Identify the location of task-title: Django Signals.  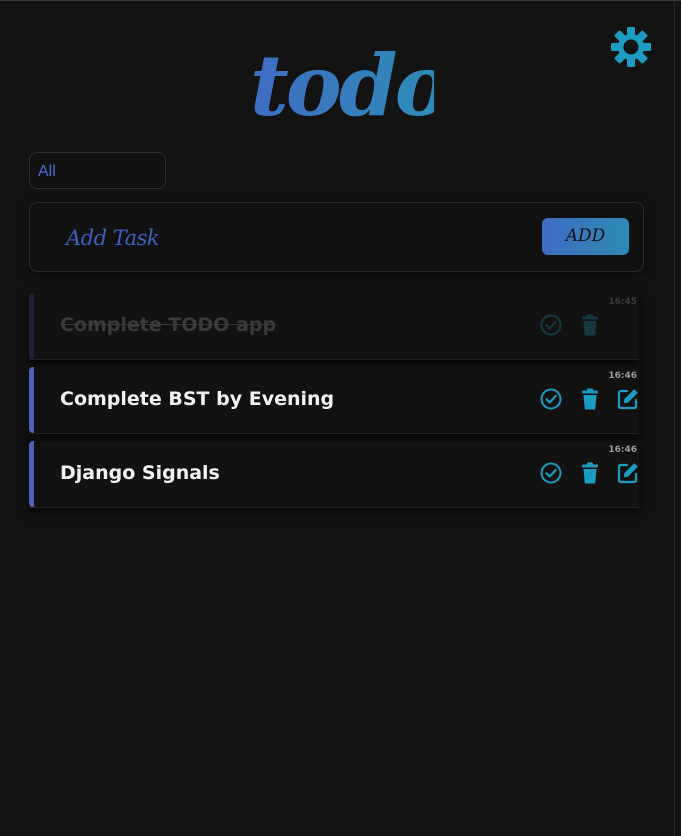
(140, 473).